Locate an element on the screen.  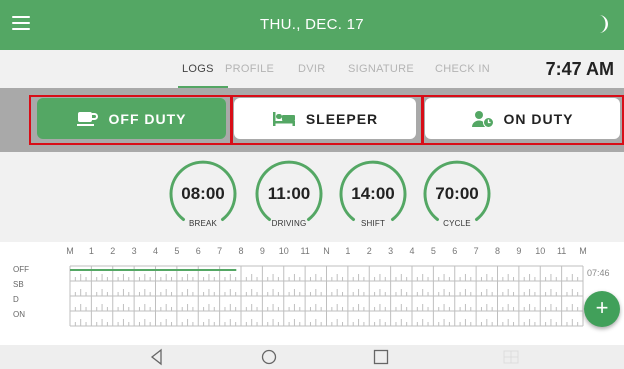
moon-icon is located at coordinates (601, 24).